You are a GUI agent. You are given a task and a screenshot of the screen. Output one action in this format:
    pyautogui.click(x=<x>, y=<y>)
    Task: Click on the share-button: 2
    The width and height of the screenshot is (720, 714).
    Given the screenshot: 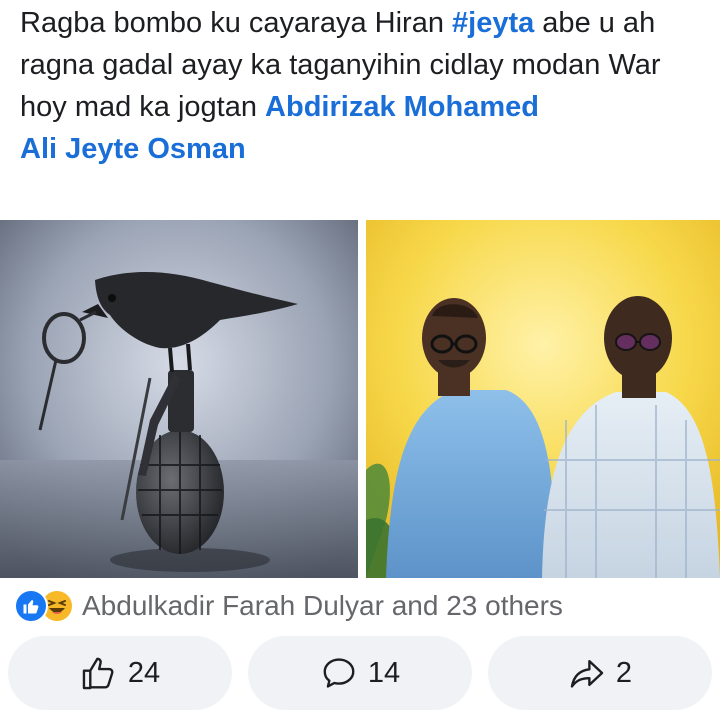 What is the action you would take?
    pyautogui.click(x=600, y=673)
    